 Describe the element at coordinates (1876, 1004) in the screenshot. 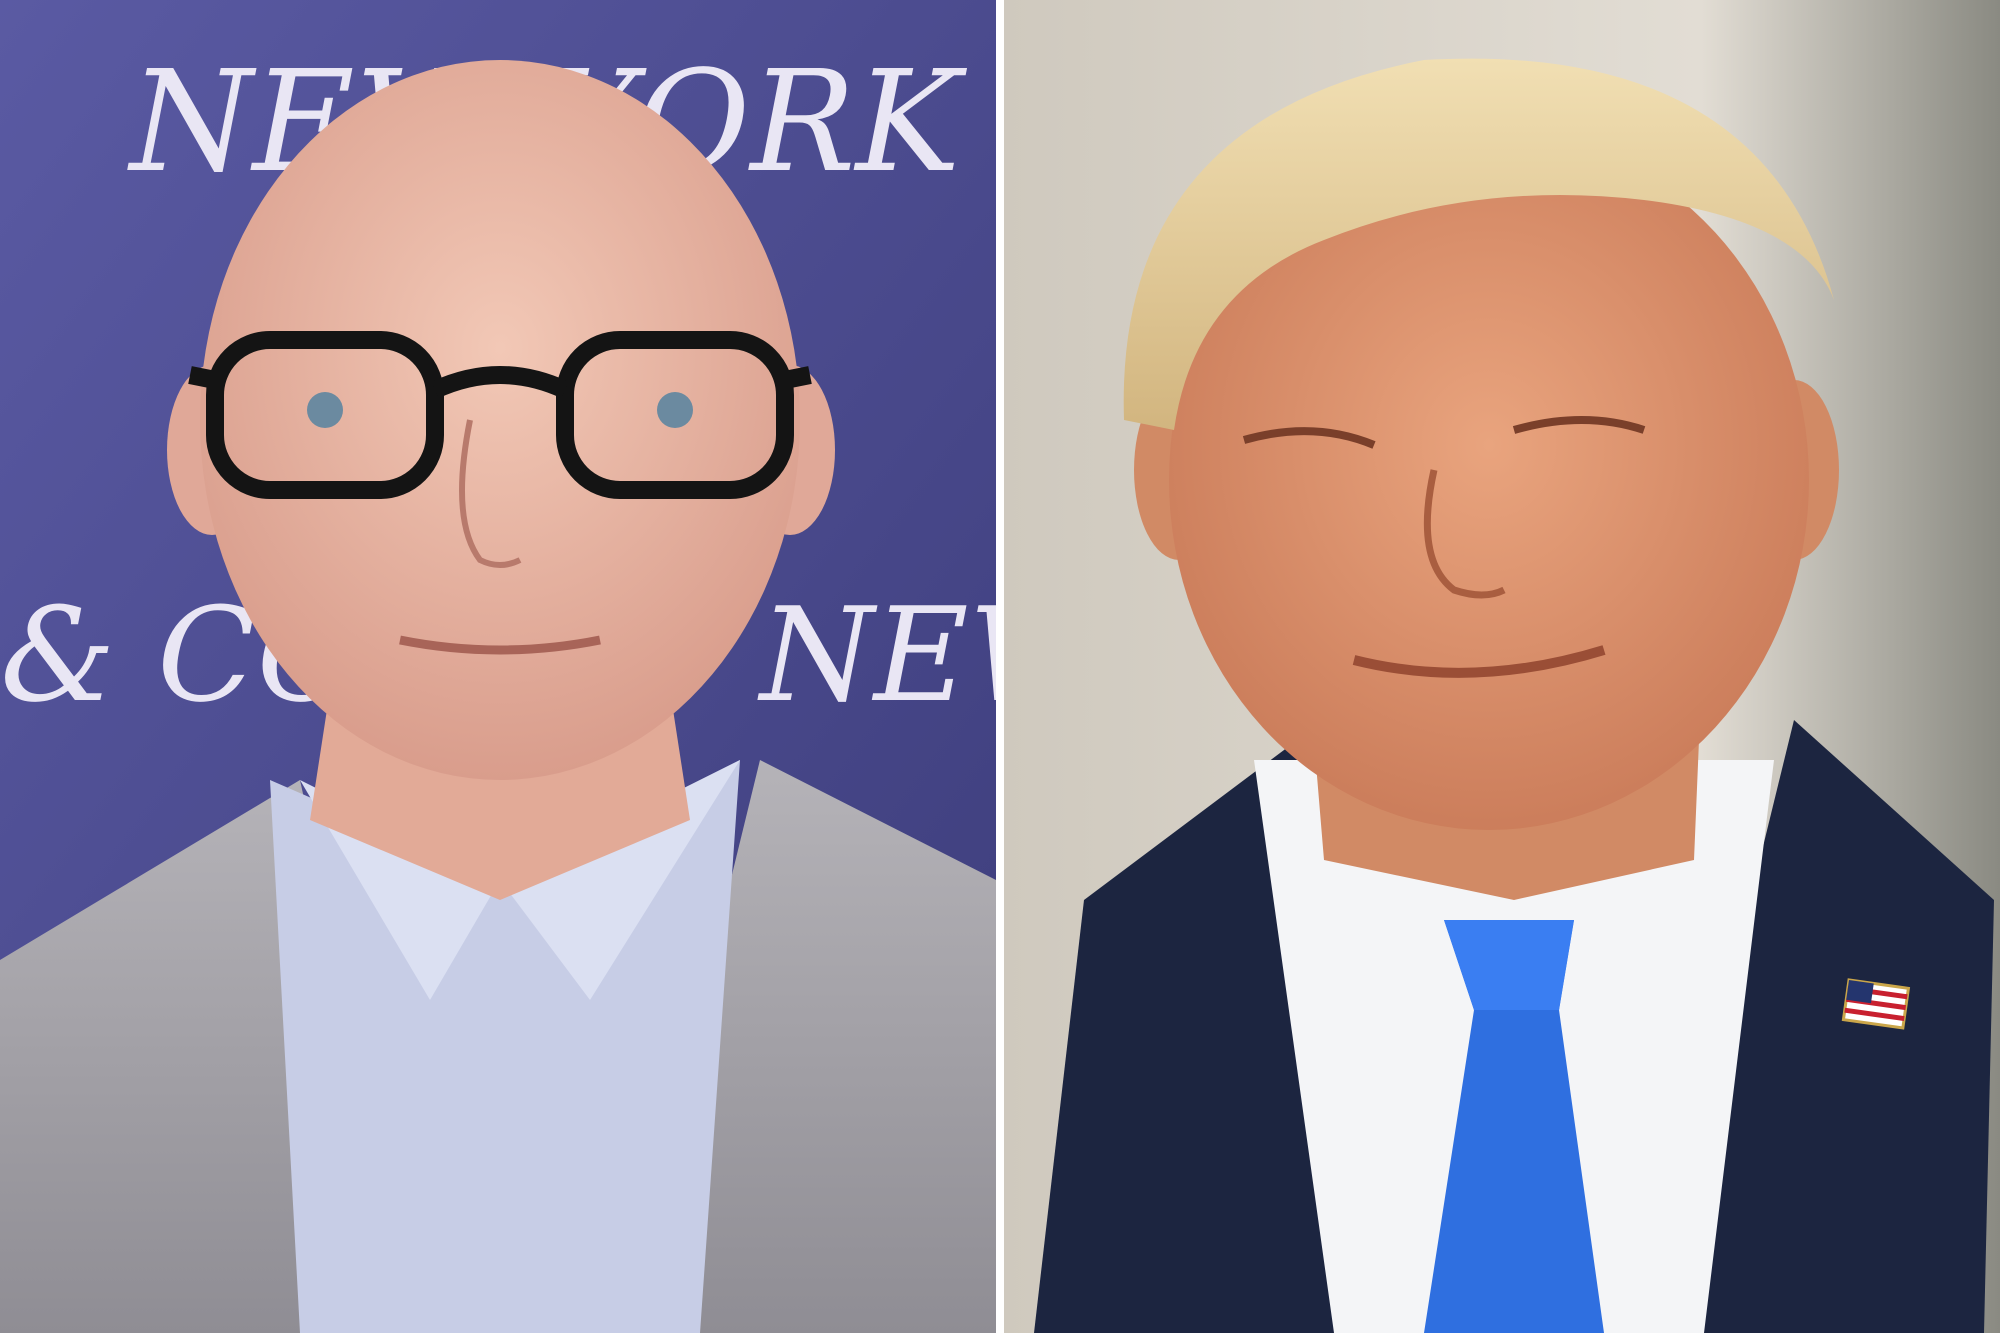

I see `us-flag-pin-icon` at that location.